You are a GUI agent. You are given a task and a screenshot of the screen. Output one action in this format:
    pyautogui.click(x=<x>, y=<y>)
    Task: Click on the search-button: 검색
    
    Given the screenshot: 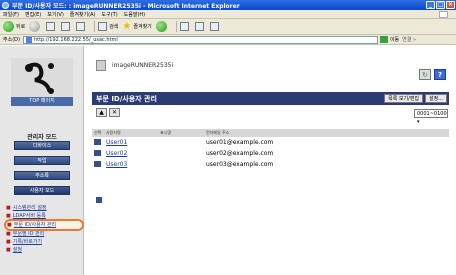 What is the action you would take?
    pyautogui.click(x=108, y=26)
    